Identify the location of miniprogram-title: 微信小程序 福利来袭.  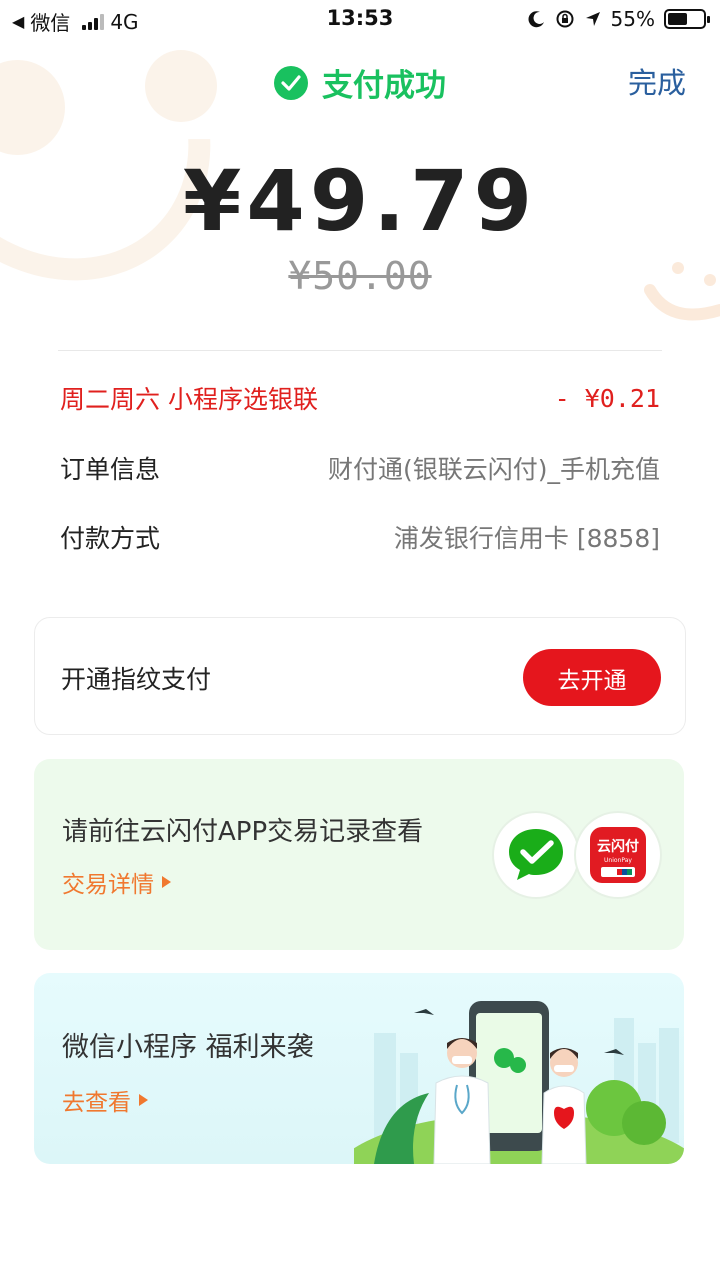
(188, 1047).